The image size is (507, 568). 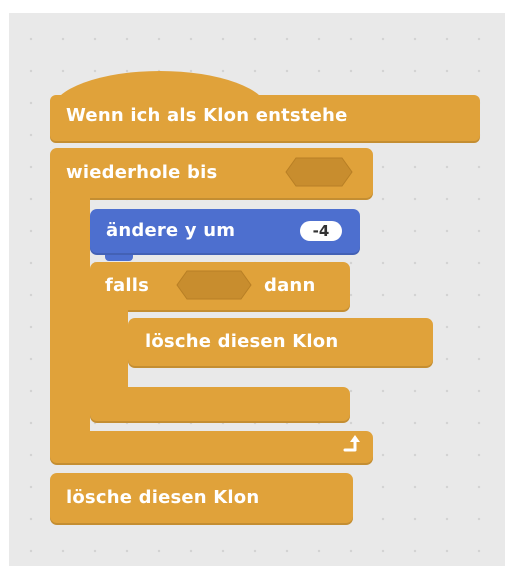 What do you see at coordinates (211, 448) in the screenshot?
I see `repeat-until-footer` at bounding box center [211, 448].